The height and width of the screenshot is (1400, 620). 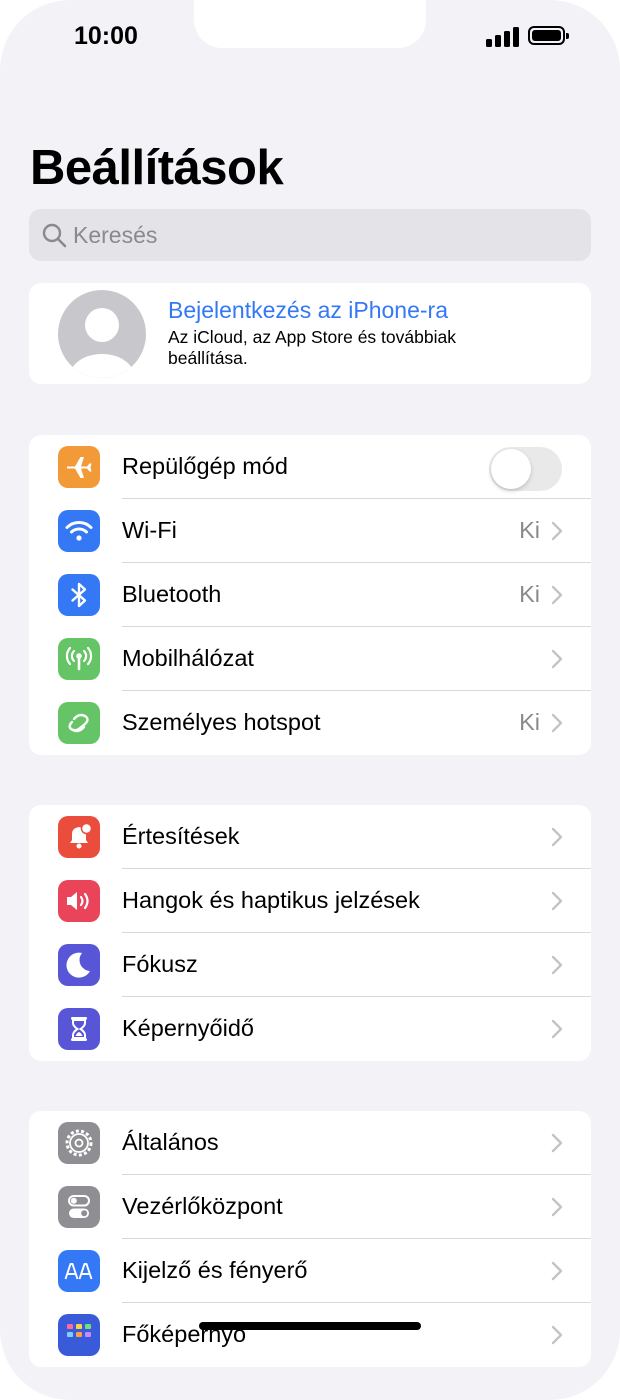 What do you see at coordinates (310, 1029) in the screenshot?
I see `row-screen-time: Képernyőidő` at bounding box center [310, 1029].